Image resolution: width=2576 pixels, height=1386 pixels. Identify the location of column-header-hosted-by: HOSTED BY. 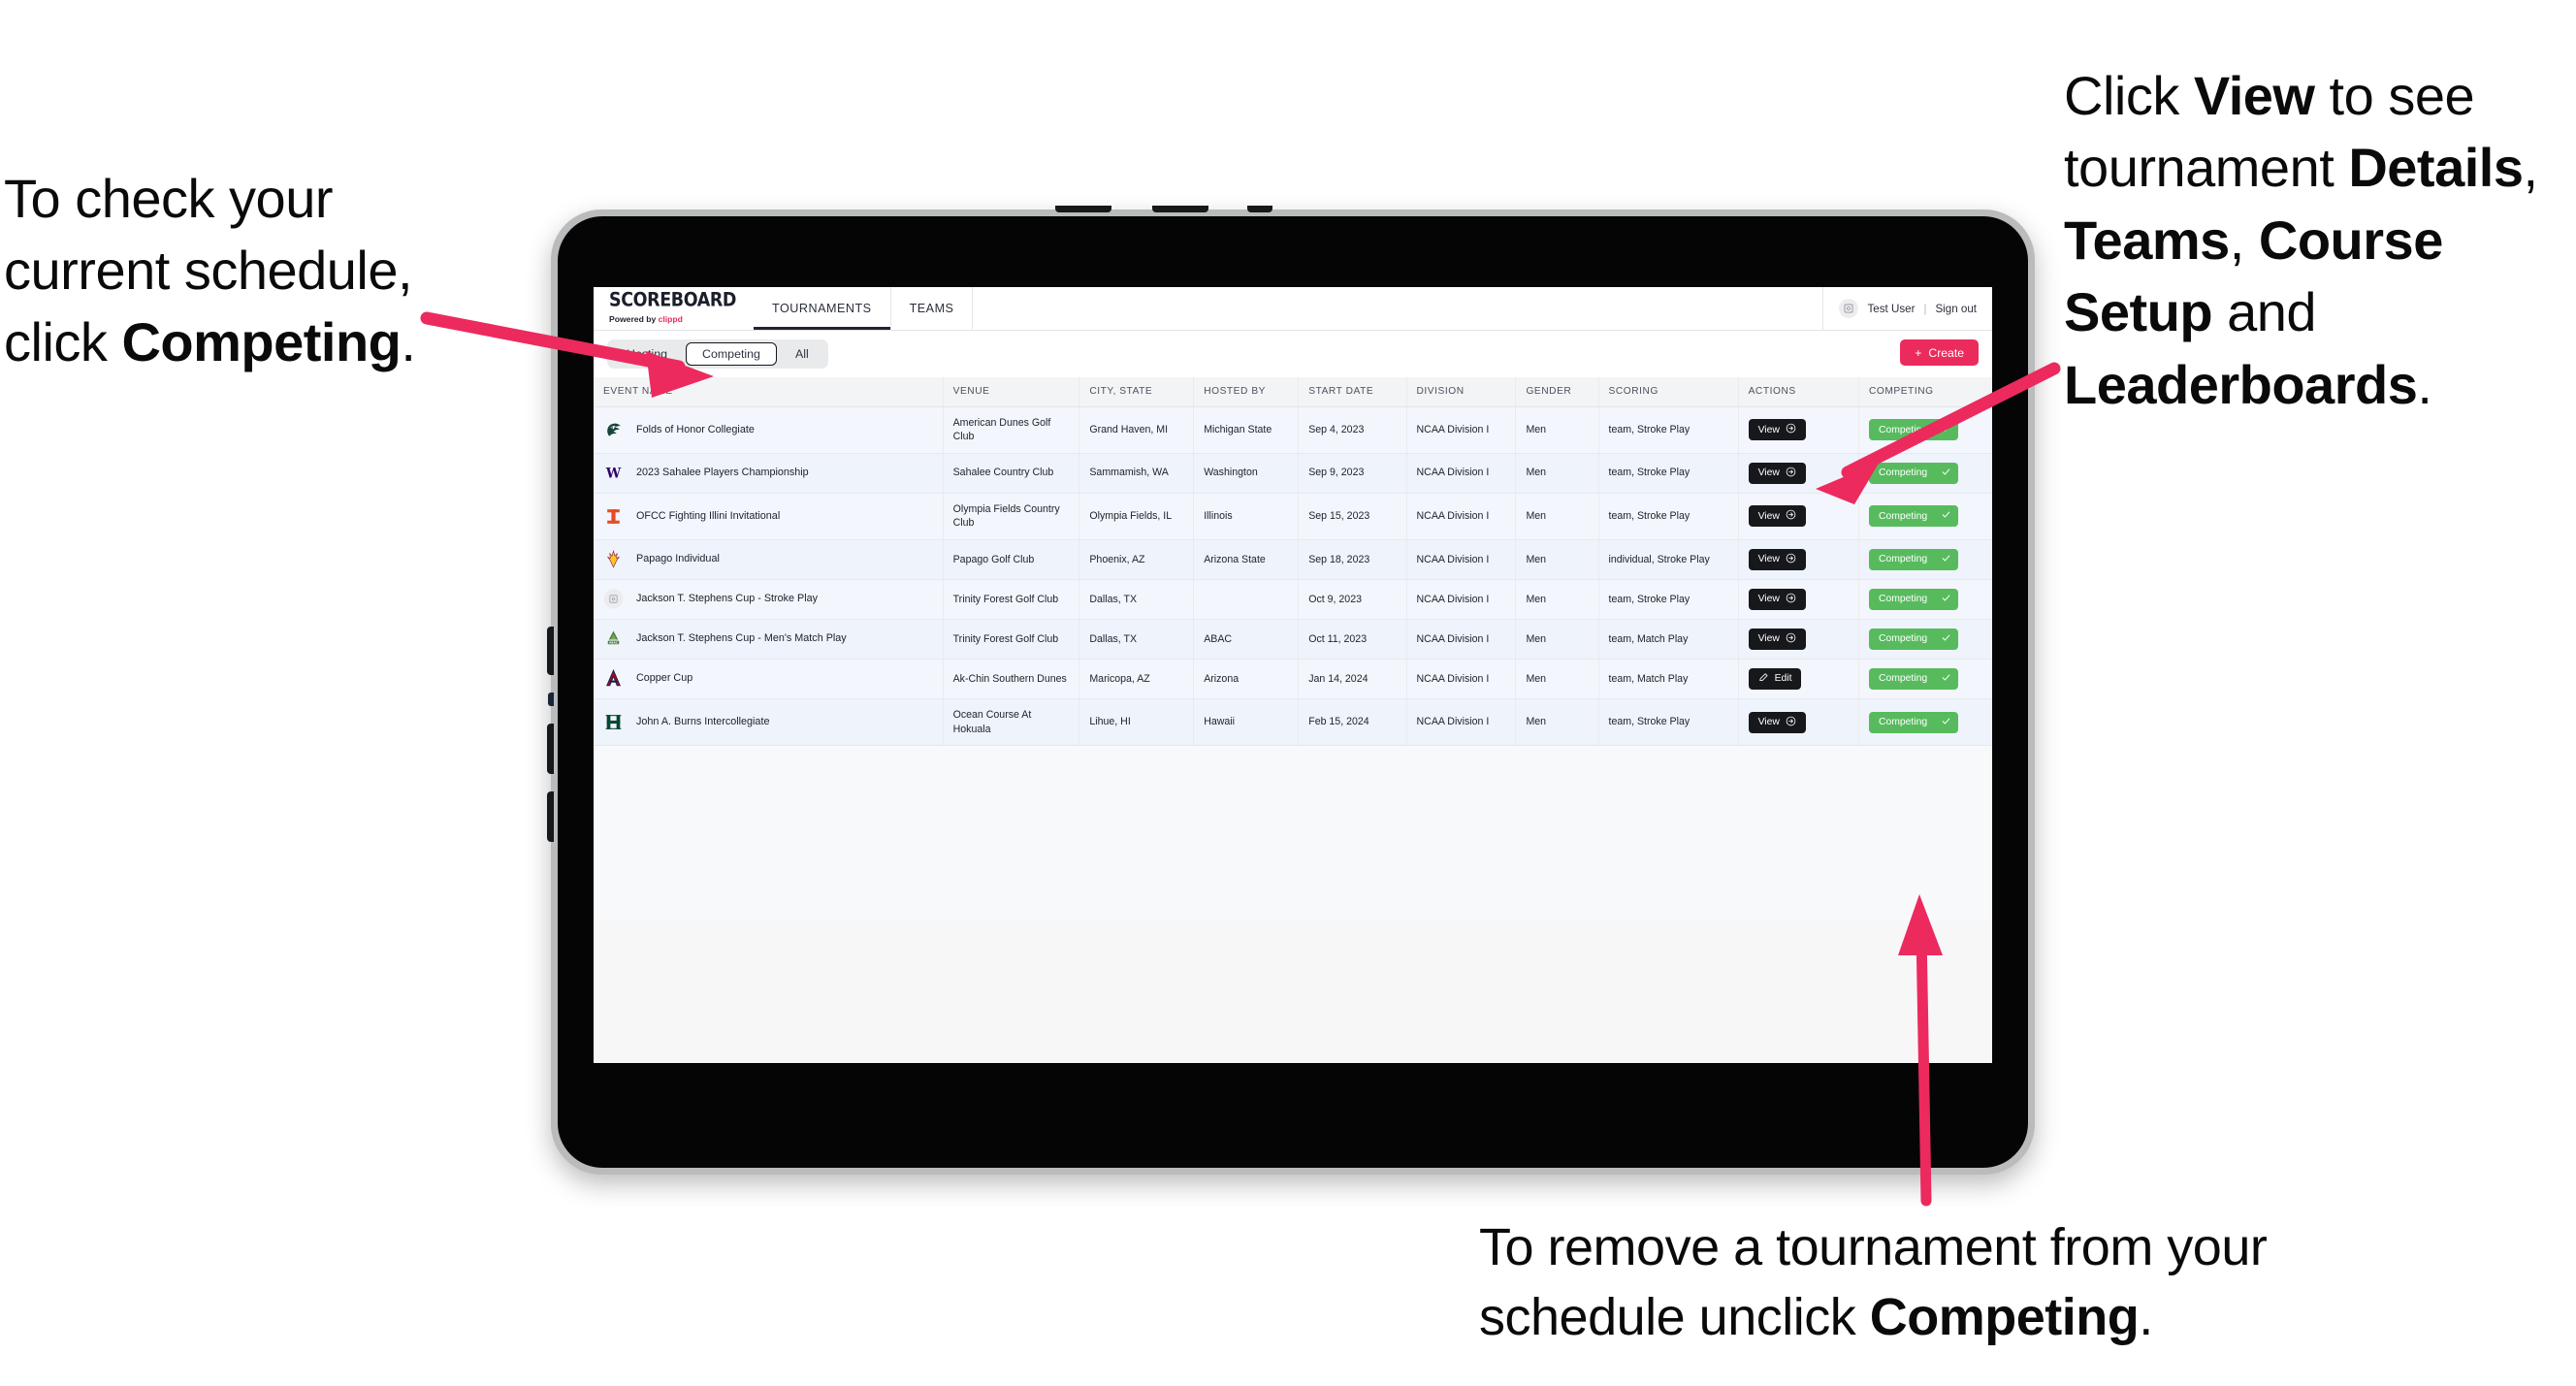
(1246, 392).